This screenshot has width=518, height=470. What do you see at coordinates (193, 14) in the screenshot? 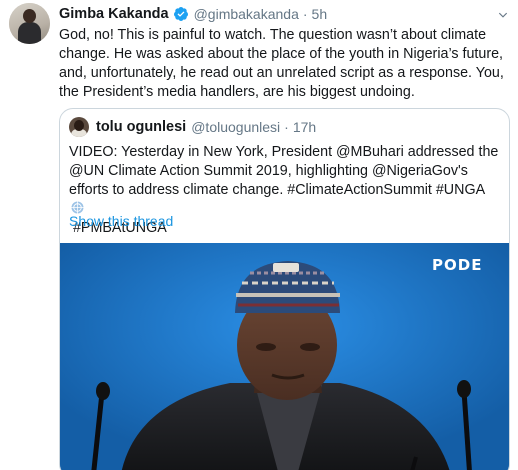
I see `tweet-header: Gimba Kakanda @gimbakakanda · 5h` at bounding box center [193, 14].